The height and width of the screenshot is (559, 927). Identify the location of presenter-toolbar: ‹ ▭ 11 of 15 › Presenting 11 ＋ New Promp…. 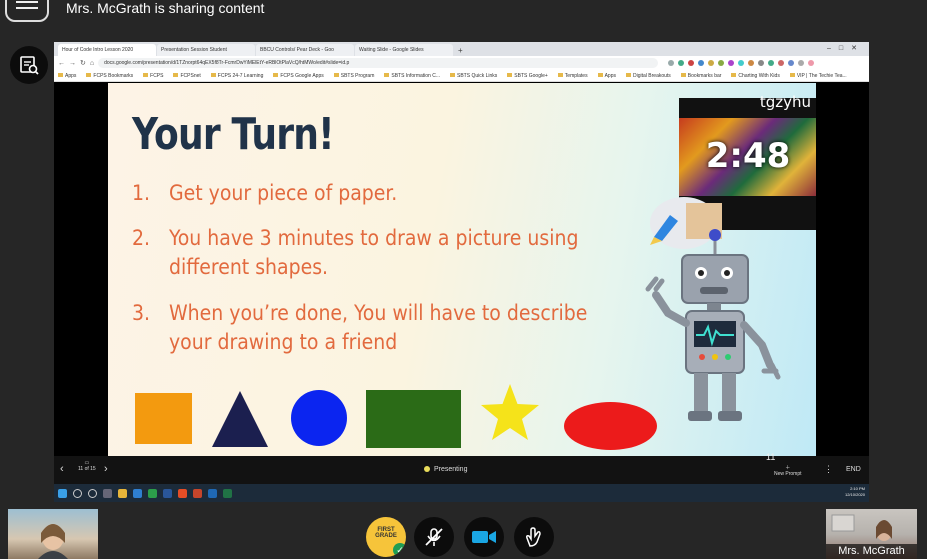
(461, 468).